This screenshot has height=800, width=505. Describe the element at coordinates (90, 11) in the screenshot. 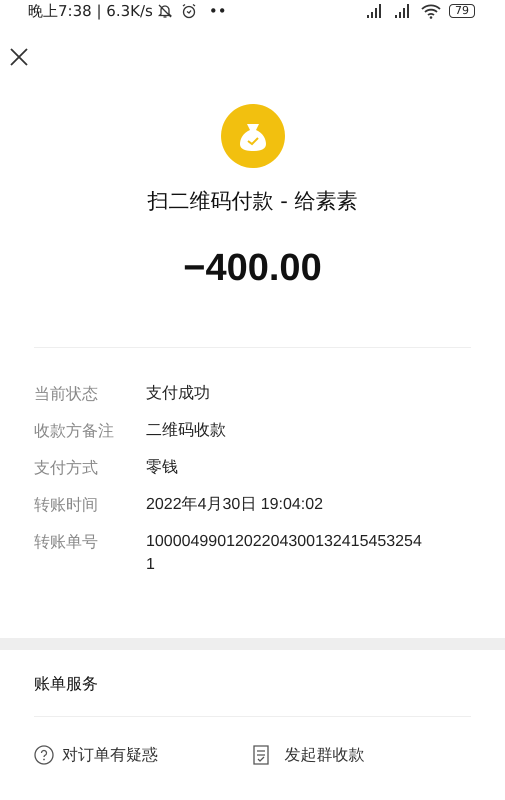

I see `status-time: 晚上7:38 | 6.3K/s` at that location.